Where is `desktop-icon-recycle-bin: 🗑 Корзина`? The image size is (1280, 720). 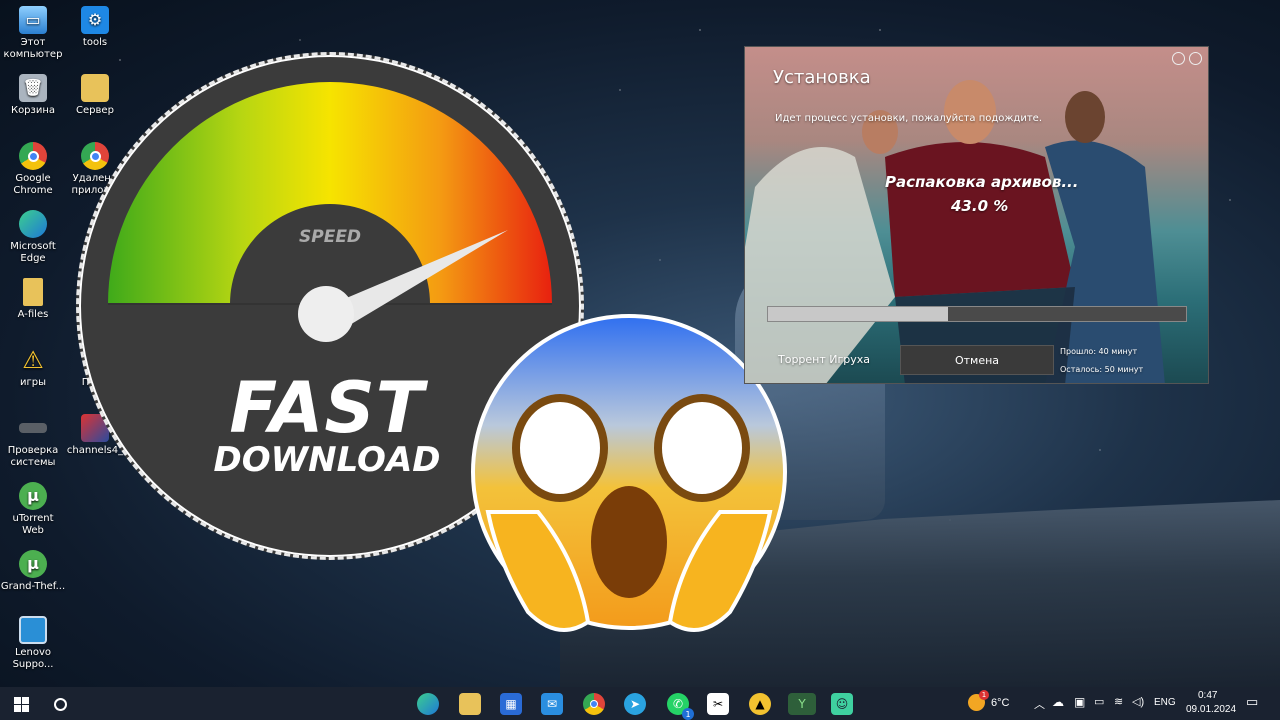
desktop-icon-recycle-bin: 🗑 Корзина is located at coordinates (33, 95).